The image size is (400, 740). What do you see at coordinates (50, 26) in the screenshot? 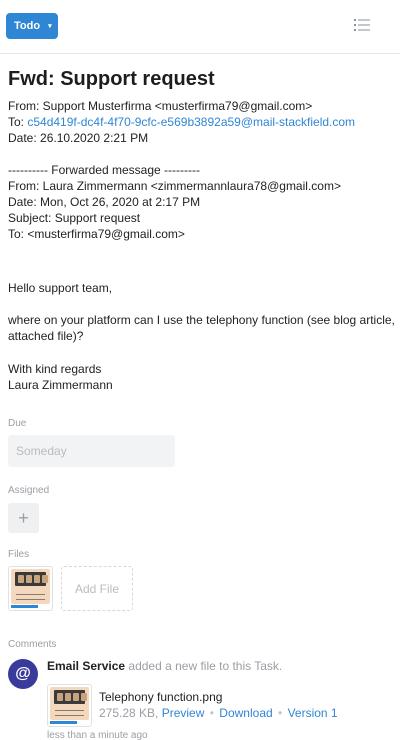
I see `chevron-down-icon: ▾` at bounding box center [50, 26].